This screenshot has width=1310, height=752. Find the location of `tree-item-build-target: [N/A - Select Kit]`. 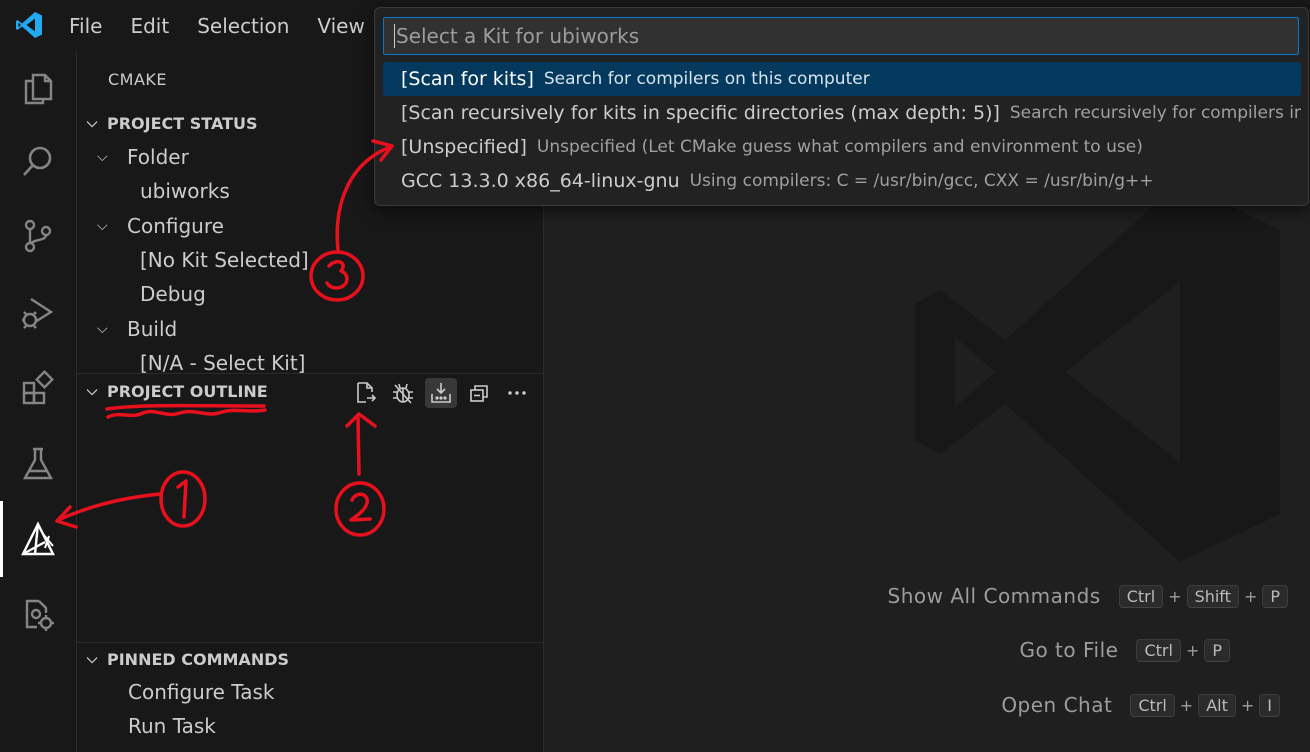

tree-item-build-target: [N/A - Select Kit] is located at coordinates (223, 363).